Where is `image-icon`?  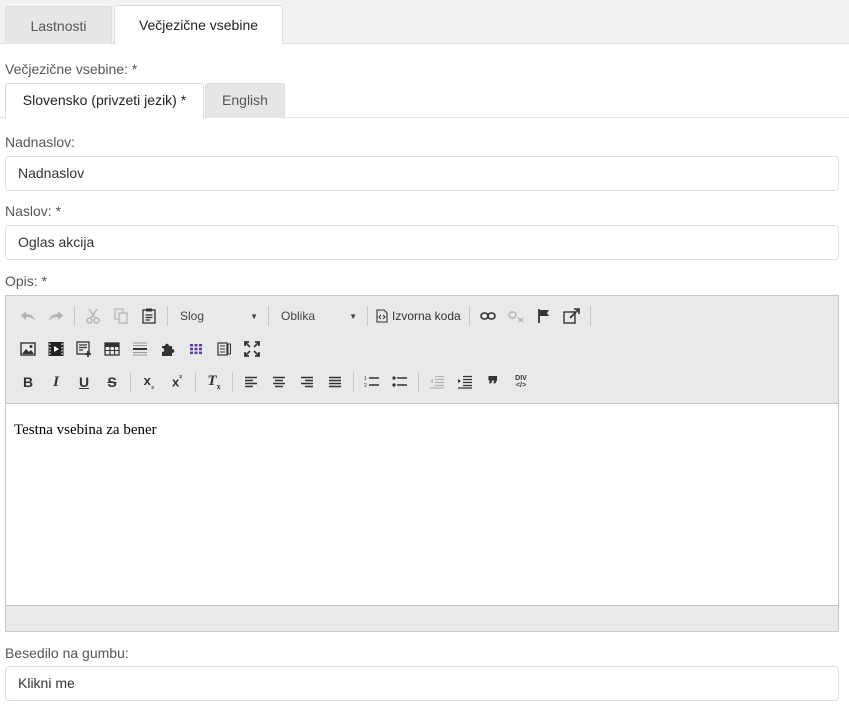
image-icon is located at coordinates (28, 349).